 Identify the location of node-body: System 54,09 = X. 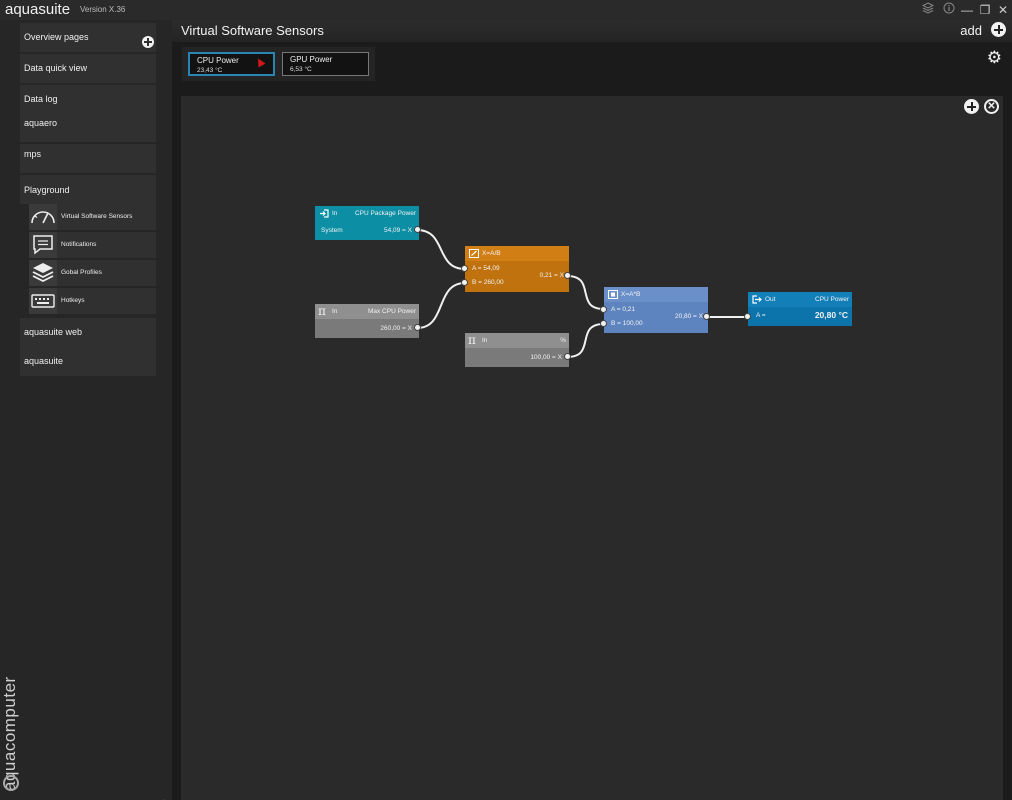
(367, 230).